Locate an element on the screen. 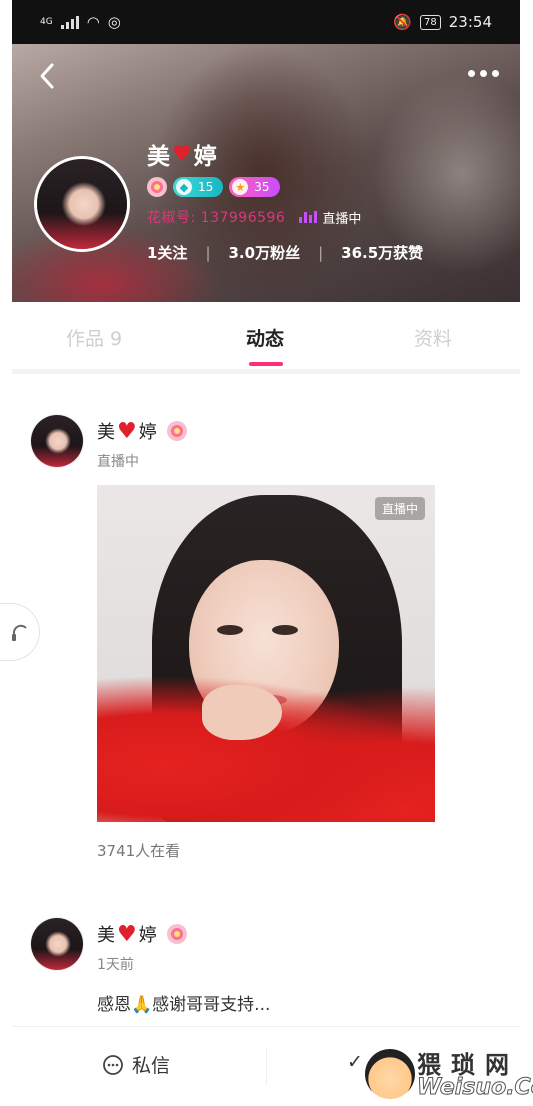  follow-button: ✓ is located at coordinates (355, 1062).